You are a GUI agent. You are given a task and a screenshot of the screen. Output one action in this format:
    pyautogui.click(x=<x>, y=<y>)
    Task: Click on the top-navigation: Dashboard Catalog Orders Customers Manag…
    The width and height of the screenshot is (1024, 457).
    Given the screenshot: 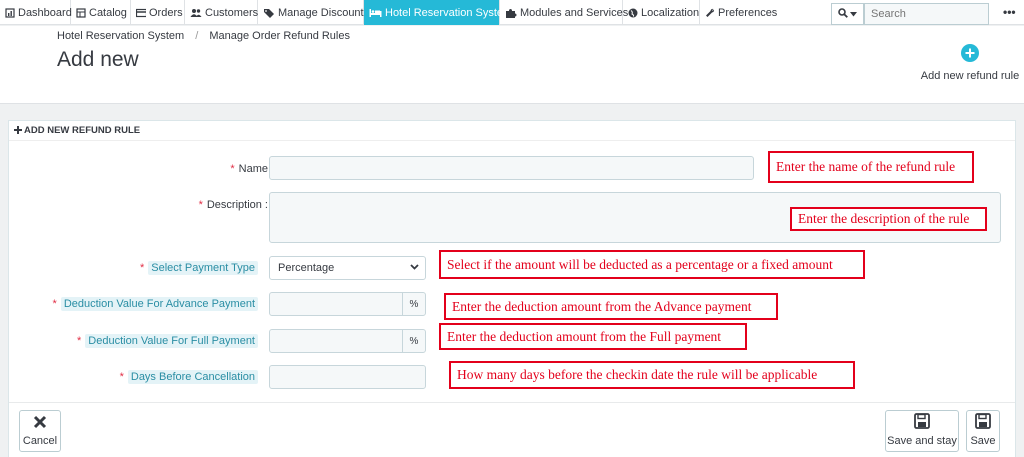 What is the action you would take?
    pyautogui.click(x=512, y=12)
    